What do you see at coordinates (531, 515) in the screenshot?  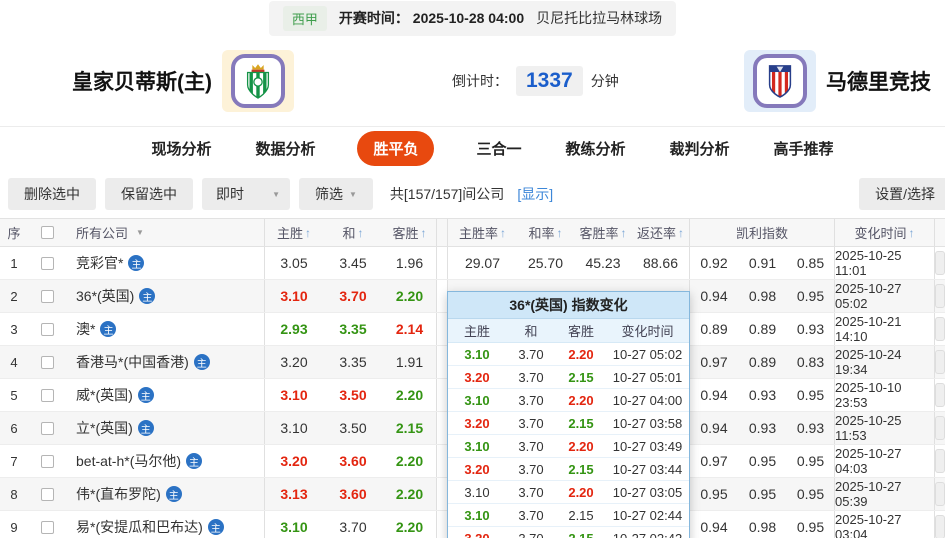 I see `popup-odds-draw: 3.70` at bounding box center [531, 515].